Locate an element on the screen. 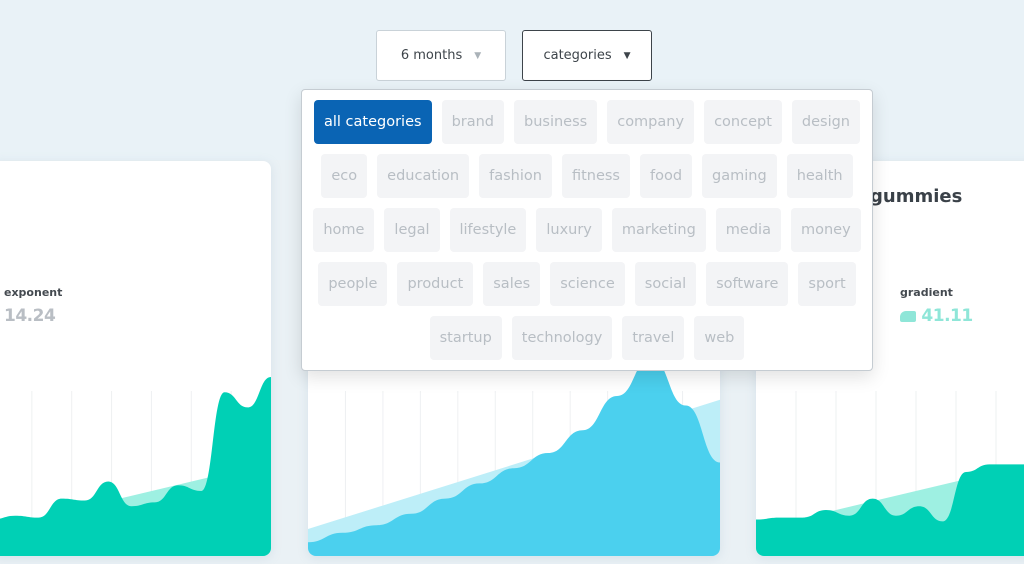 The height and width of the screenshot is (564, 1024). category-chip-design: design is located at coordinates (825, 122).